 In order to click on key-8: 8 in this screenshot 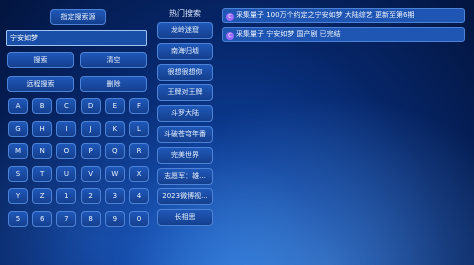, I will do `click(90, 218)`.